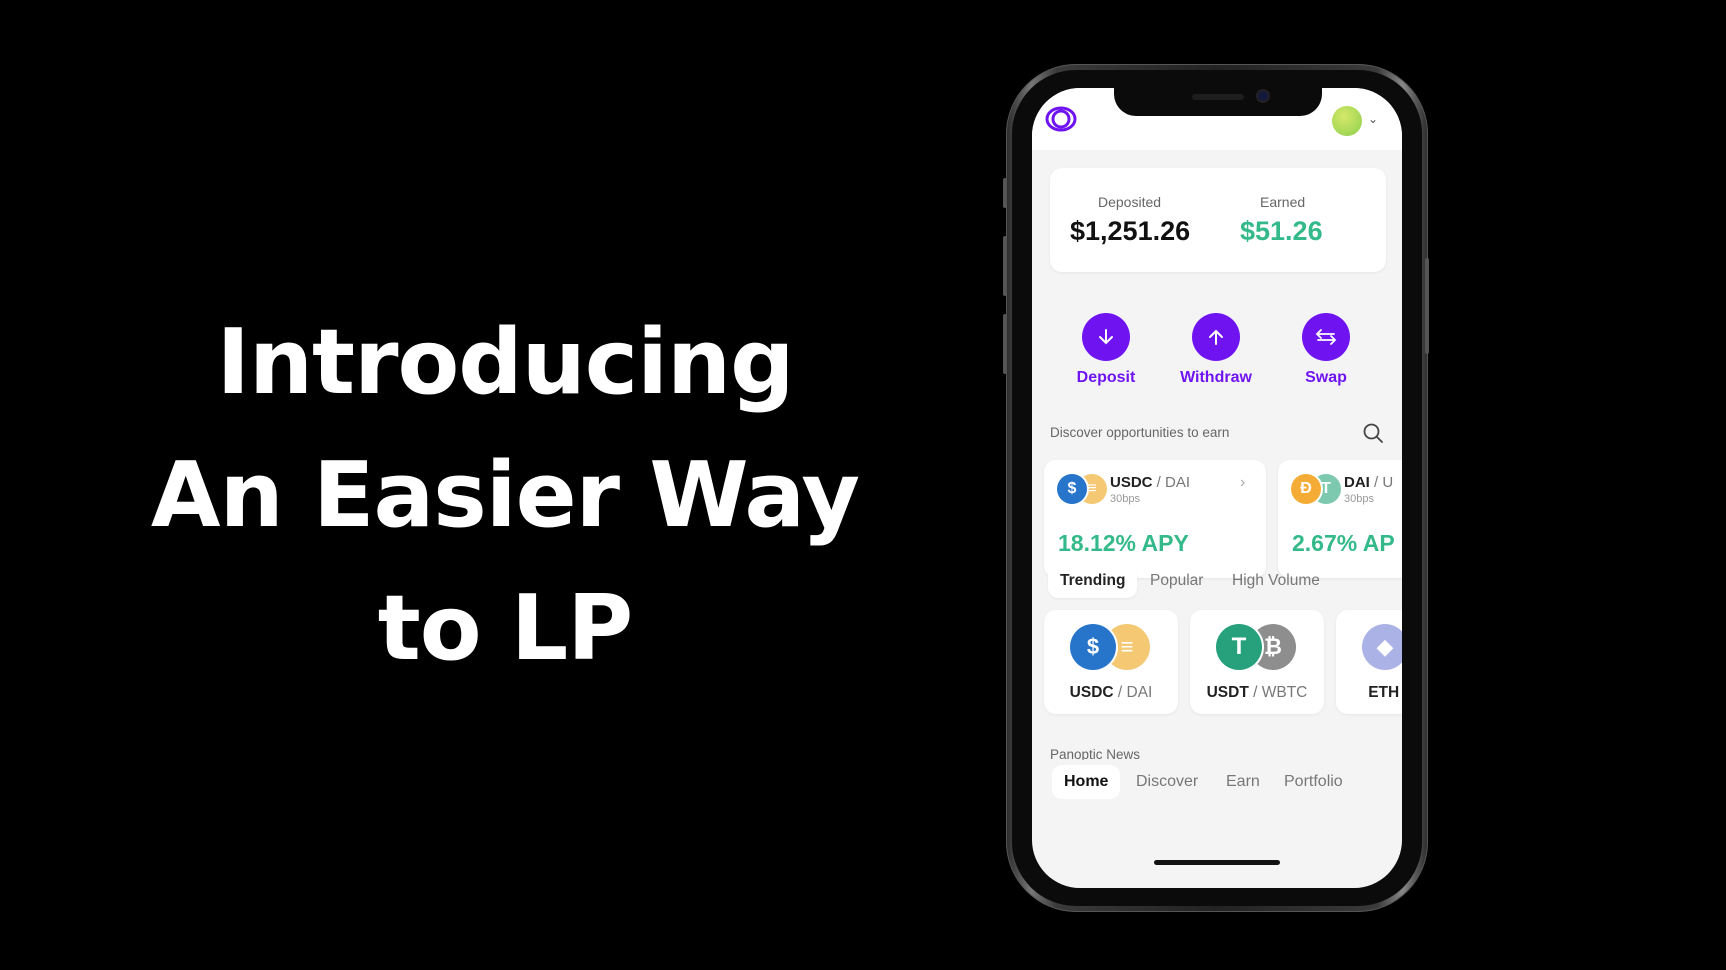 The height and width of the screenshot is (970, 1726). Describe the element at coordinates (1130, 231) in the screenshot. I see `deposited-value: $1,251.26` at that location.